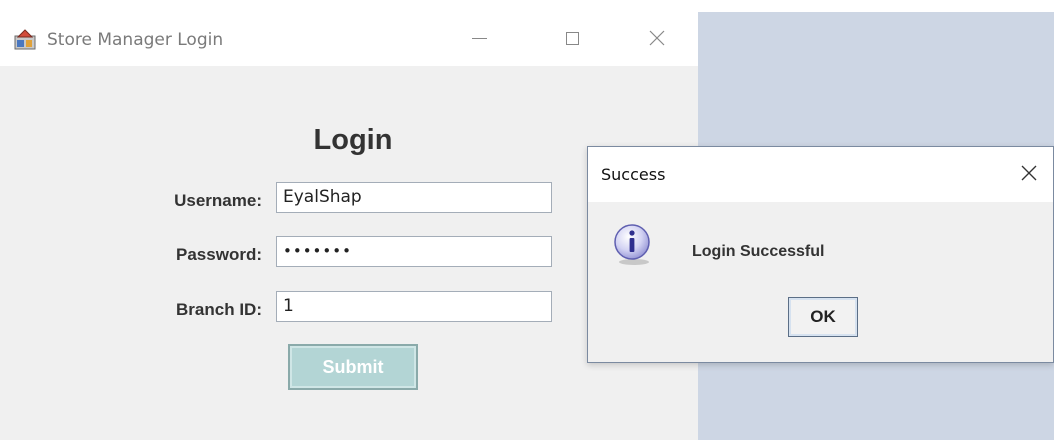 The image size is (1054, 440). I want to click on minimize-button, so click(479, 38).